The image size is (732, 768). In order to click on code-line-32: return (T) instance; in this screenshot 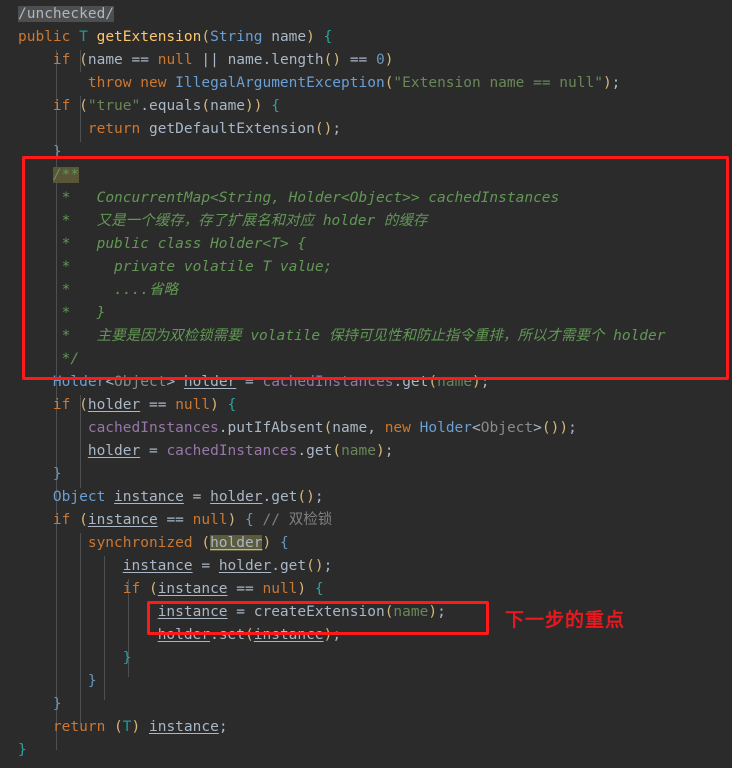, I will do `click(366, 727)`.